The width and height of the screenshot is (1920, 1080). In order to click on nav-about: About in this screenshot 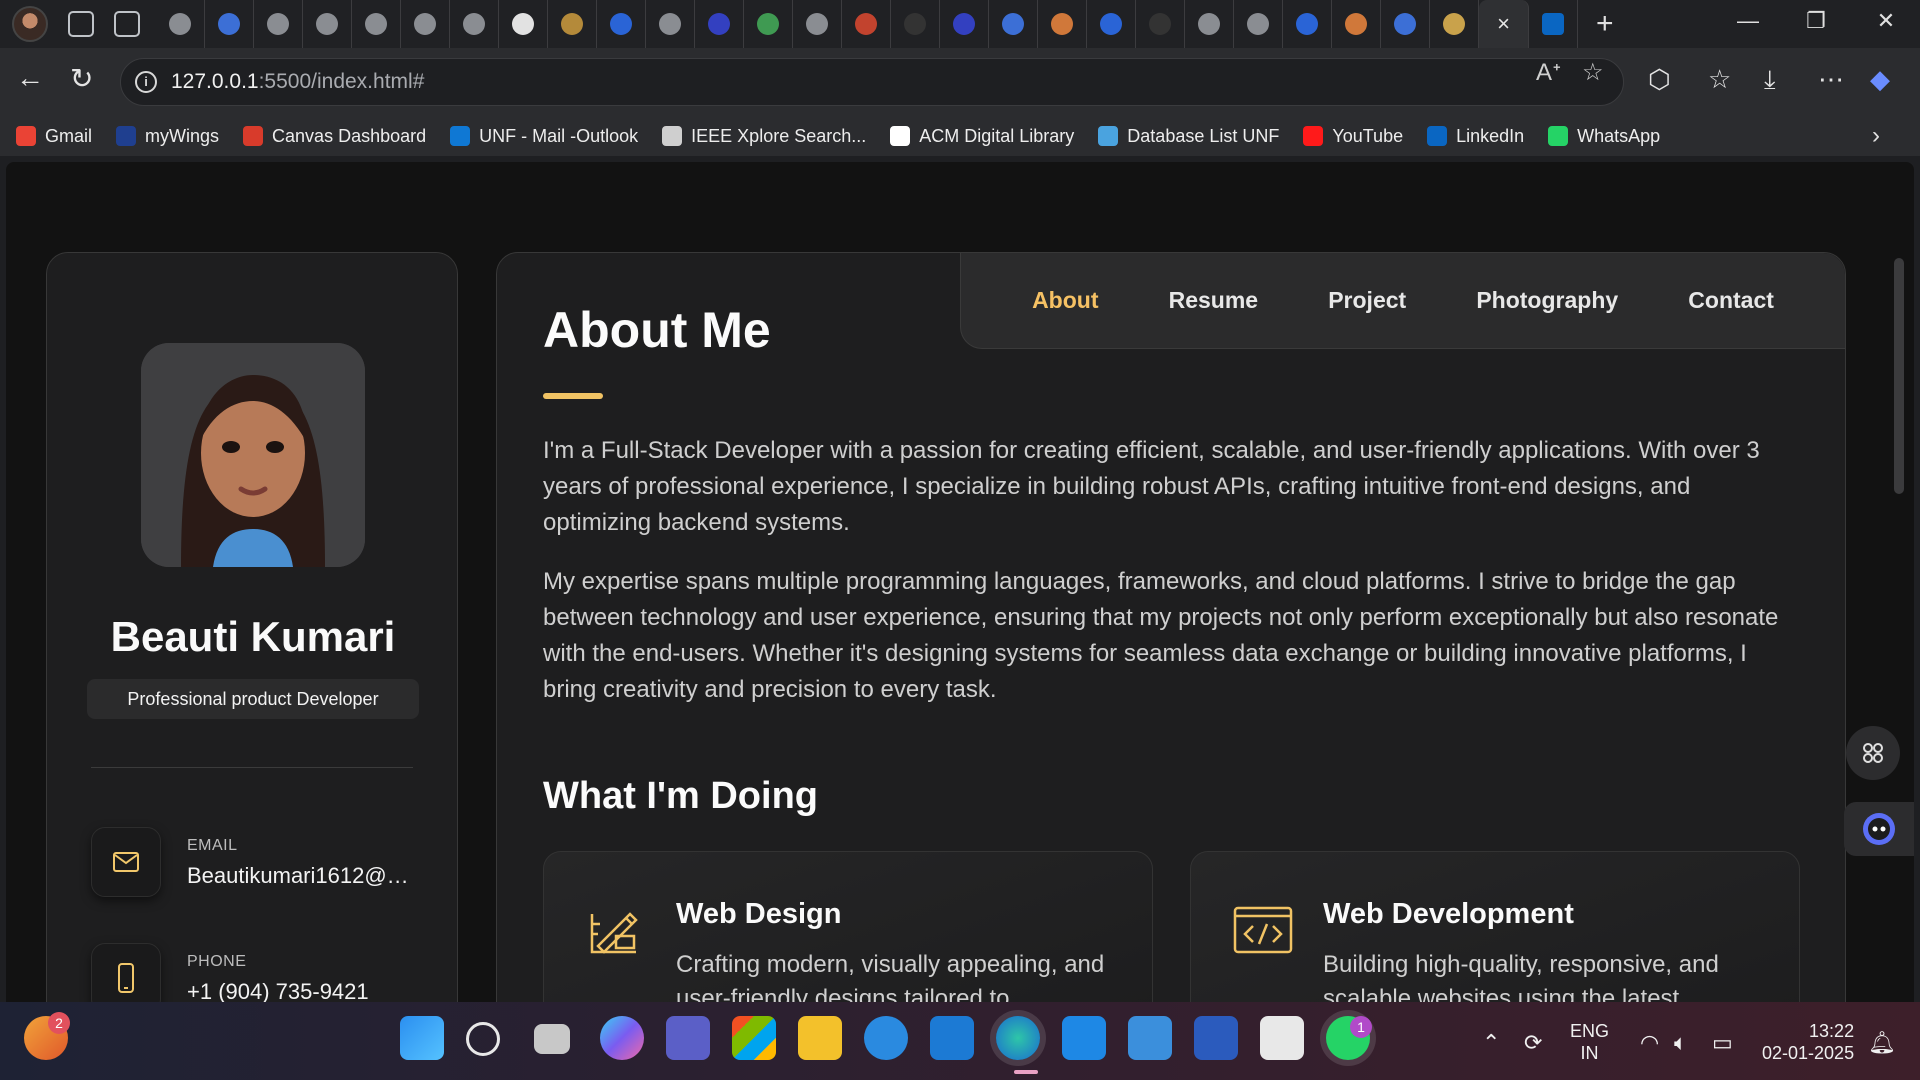, I will do `click(1065, 300)`.